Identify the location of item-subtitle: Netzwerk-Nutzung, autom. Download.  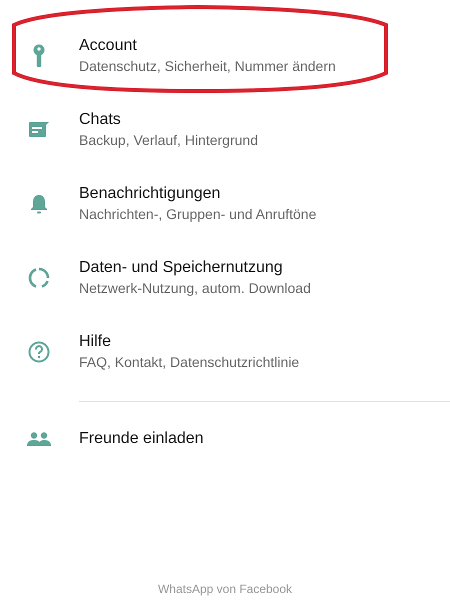
(195, 288).